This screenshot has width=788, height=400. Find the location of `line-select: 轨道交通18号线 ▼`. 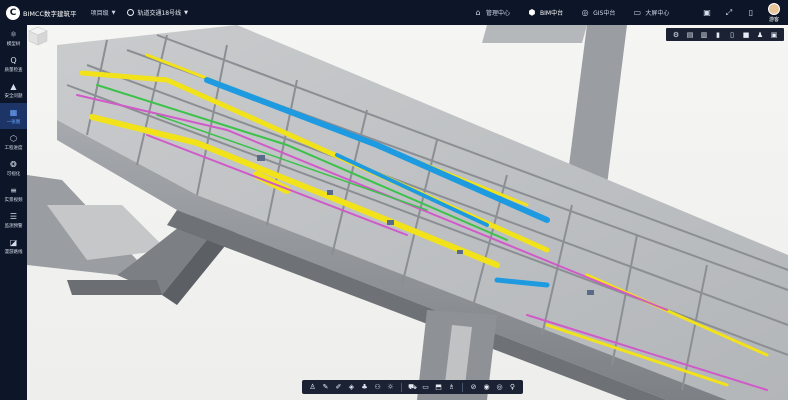

line-select: 轨道交通18号线 ▼ is located at coordinates (157, 12).